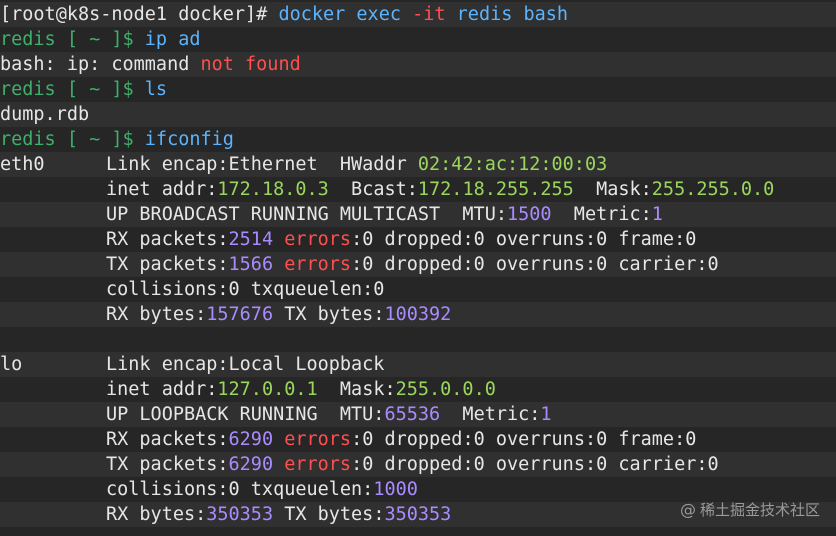  What do you see at coordinates (22, 164) in the screenshot?
I see `interface-name: eth0` at bounding box center [22, 164].